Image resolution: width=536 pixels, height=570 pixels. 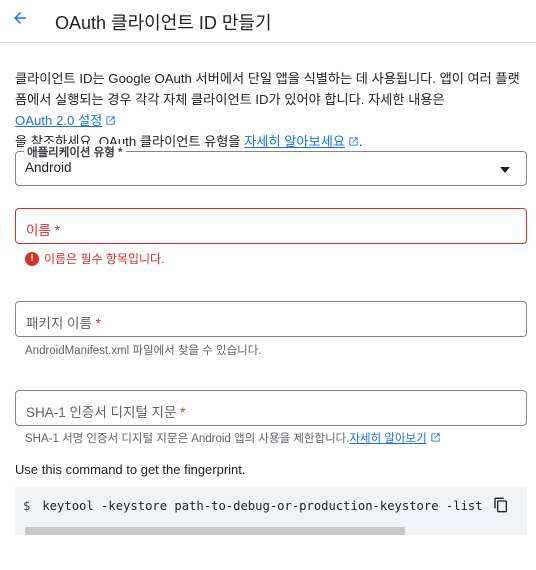 I want to click on name-placeholder: 이름 *, so click(x=43, y=229).